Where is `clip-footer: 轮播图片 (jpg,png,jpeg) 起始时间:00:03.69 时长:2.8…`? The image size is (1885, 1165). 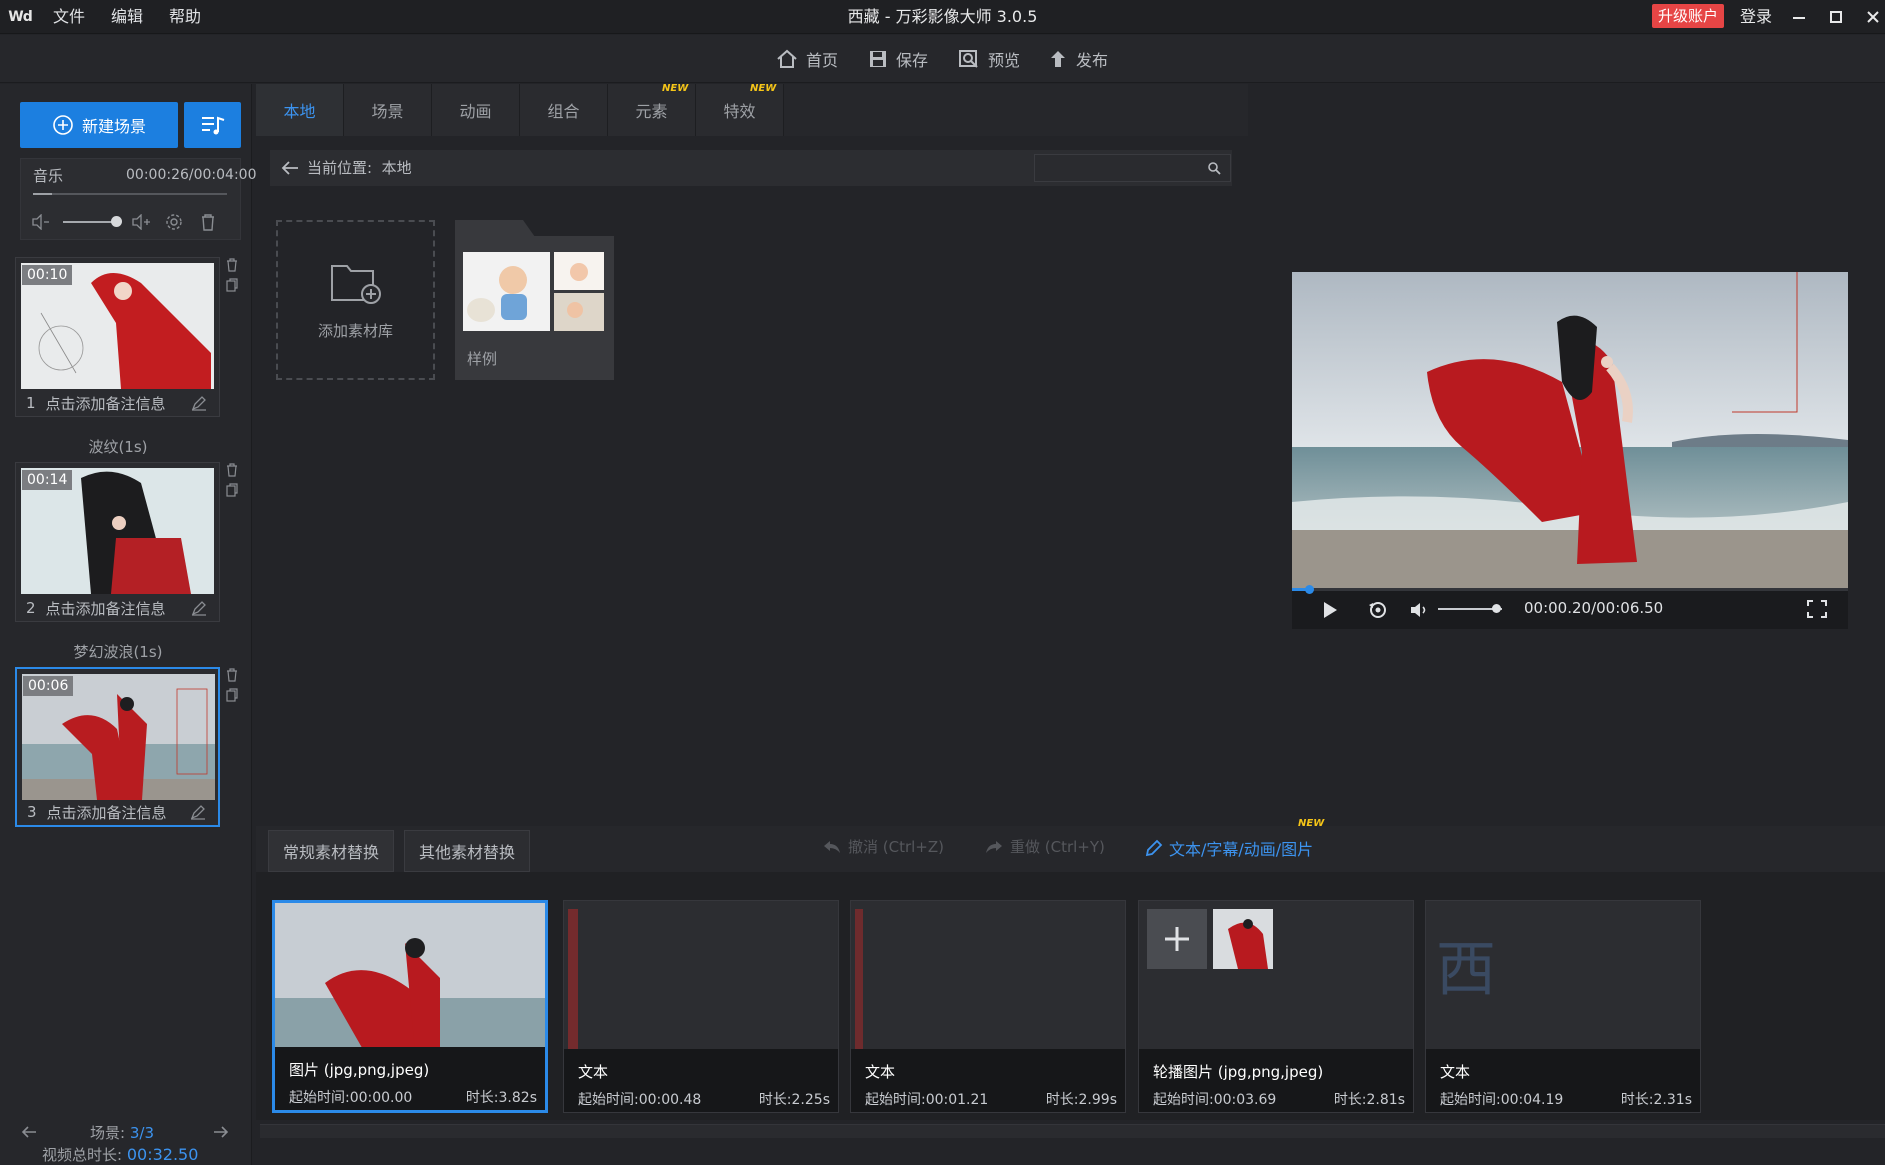
clip-footer: 轮播图片 (jpg,png,jpeg) 起始时间:00:03.69 时长:2.8… is located at coordinates (1276, 1080).